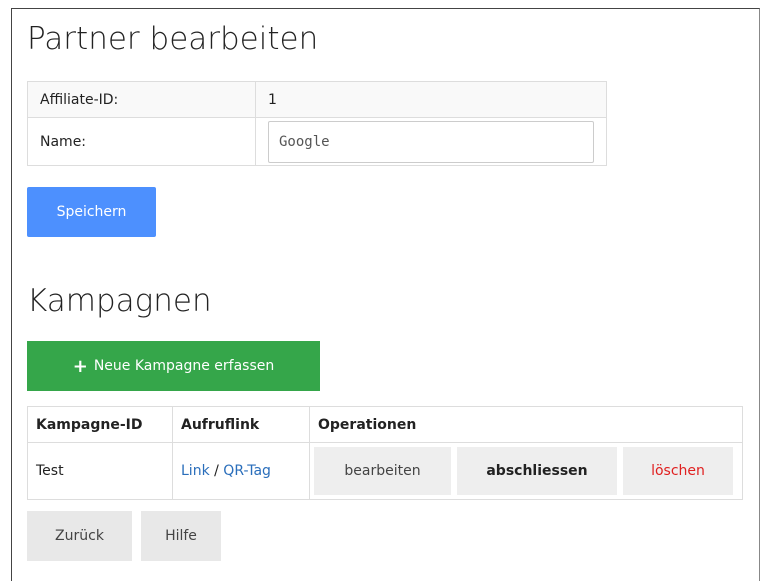  I want to click on partner-table: Affiliate-ID: 1 Name: Google, so click(317, 123).